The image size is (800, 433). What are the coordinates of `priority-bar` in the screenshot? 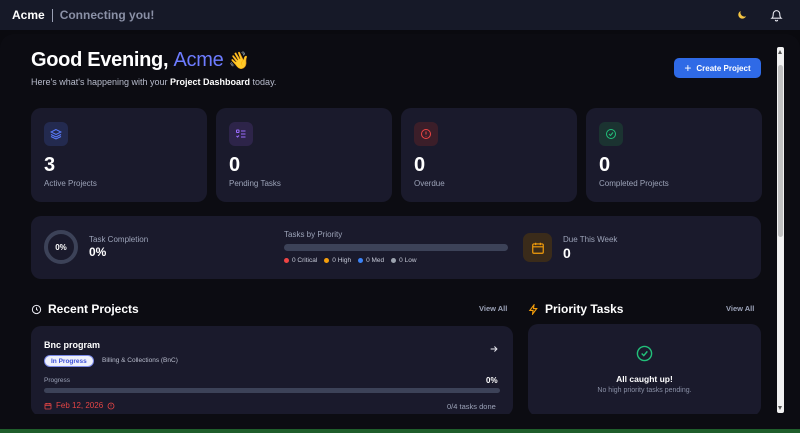 It's located at (396, 247).